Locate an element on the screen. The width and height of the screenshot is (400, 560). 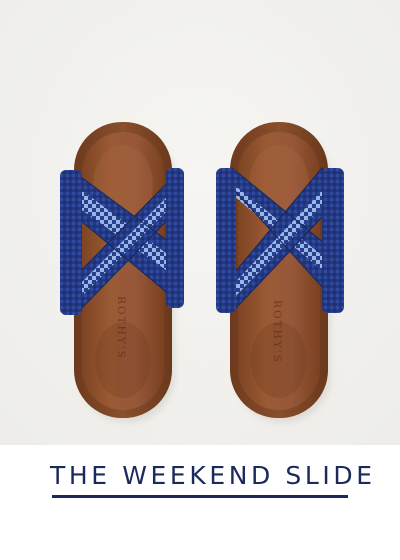
title-underline is located at coordinates (200, 496).